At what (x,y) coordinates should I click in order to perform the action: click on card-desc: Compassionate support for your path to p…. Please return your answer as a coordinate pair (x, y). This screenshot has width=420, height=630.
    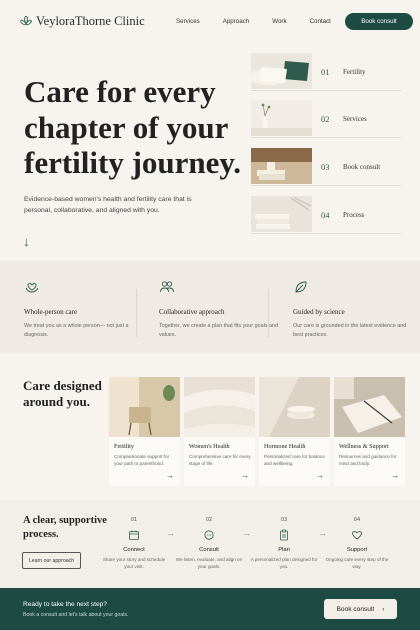
    Looking at the image, I should click on (142, 460).